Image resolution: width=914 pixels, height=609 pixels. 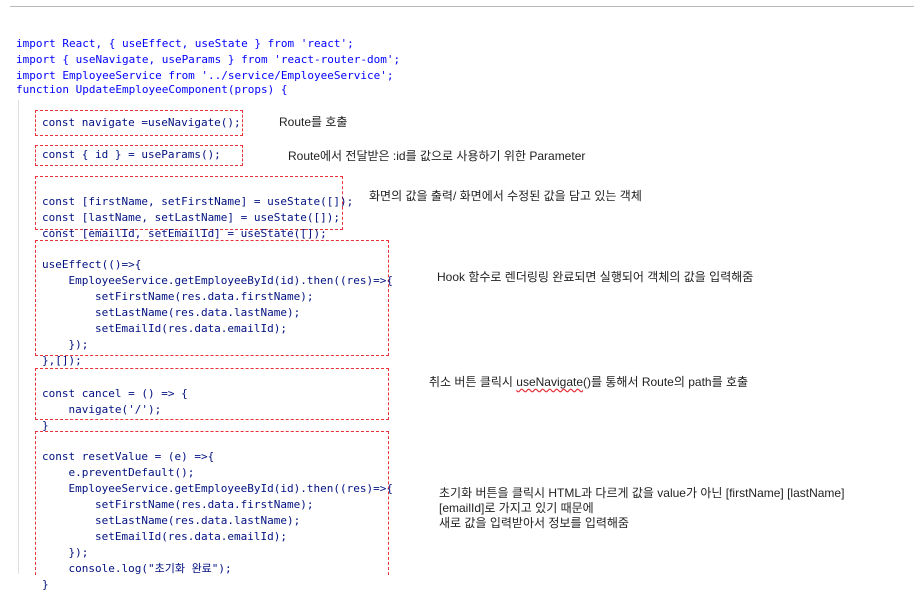 I want to click on indent-guide, so click(x=18, y=337).